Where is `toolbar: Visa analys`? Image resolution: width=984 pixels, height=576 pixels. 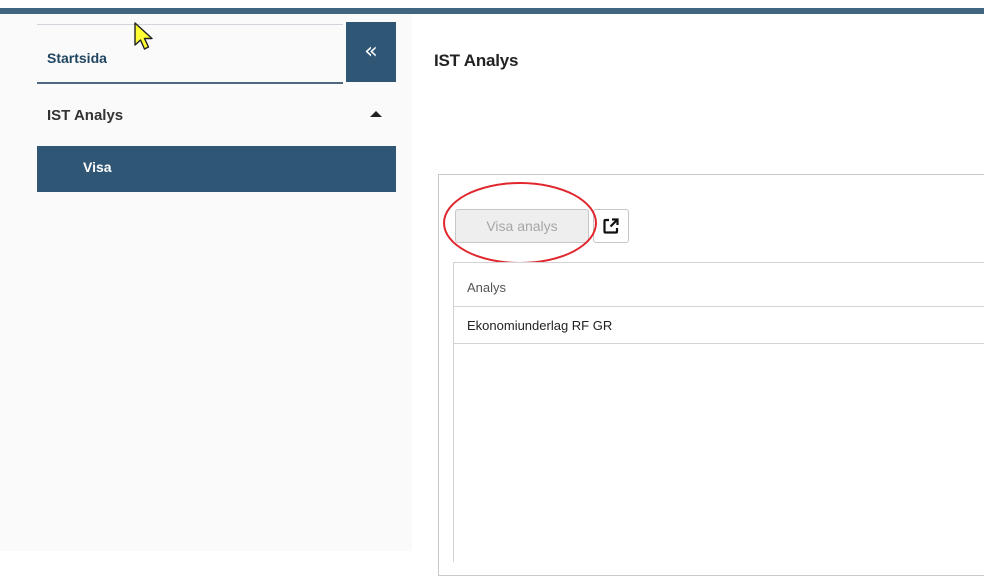
toolbar: Visa analys is located at coordinates (542, 226).